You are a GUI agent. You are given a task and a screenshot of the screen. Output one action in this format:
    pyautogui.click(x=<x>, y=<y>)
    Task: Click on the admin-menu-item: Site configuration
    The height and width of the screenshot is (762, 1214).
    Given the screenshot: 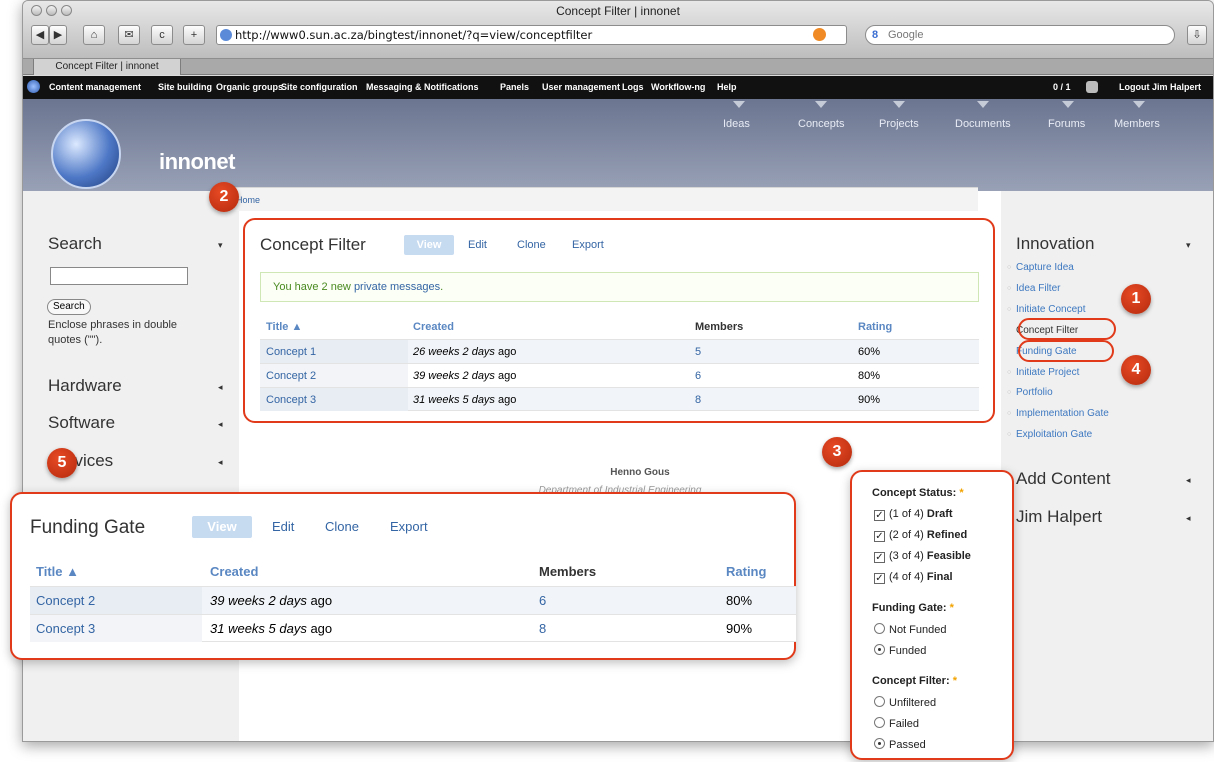 What is the action you would take?
    pyautogui.click(x=319, y=87)
    